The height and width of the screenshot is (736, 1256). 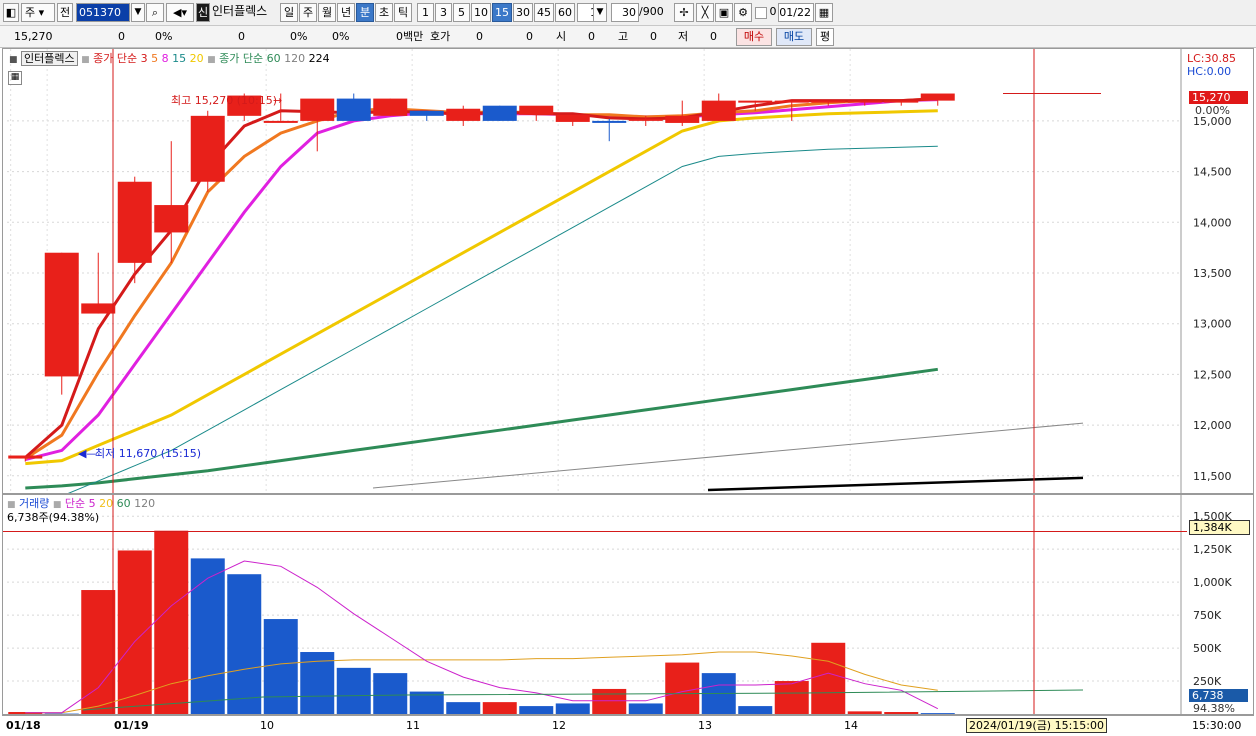 I want to click on volume-legend: ■ 거래량 ■ 단순 5 20 60 120, so click(x=81, y=504).